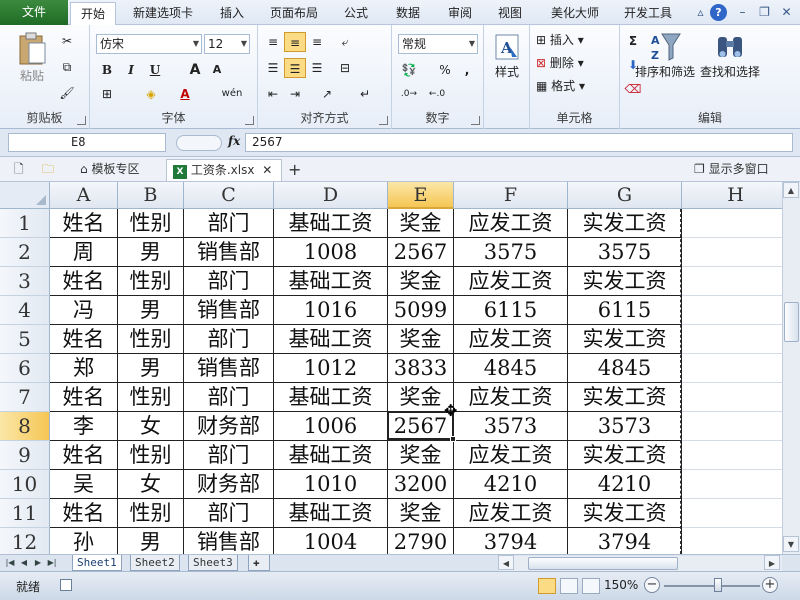 This screenshot has height=600, width=800. What do you see at coordinates (718, 12) in the screenshot?
I see `help-icon: ?` at bounding box center [718, 12].